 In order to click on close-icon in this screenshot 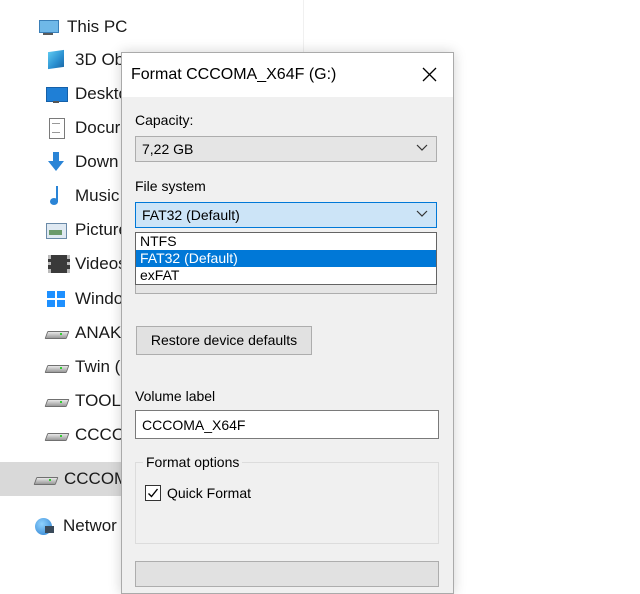, I will do `click(429, 74)`.